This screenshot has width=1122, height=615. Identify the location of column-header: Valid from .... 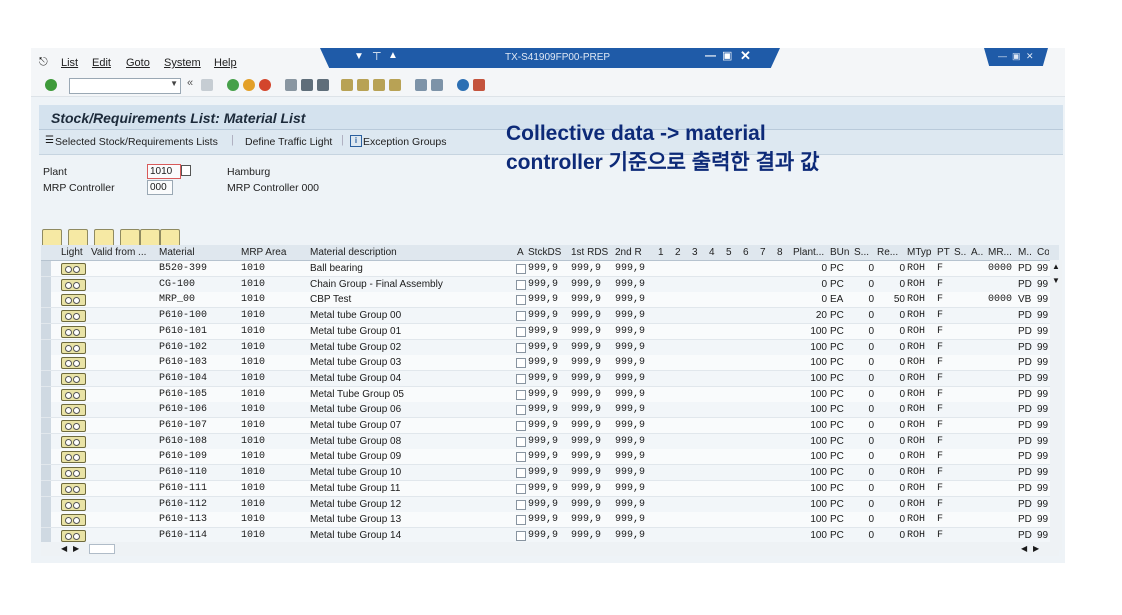
(123, 252).